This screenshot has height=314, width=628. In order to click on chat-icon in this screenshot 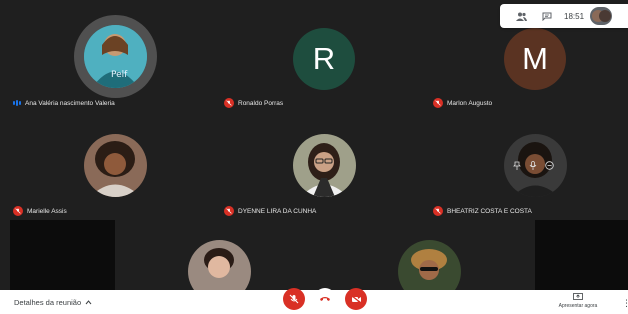, I will do `click(547, 16)`.